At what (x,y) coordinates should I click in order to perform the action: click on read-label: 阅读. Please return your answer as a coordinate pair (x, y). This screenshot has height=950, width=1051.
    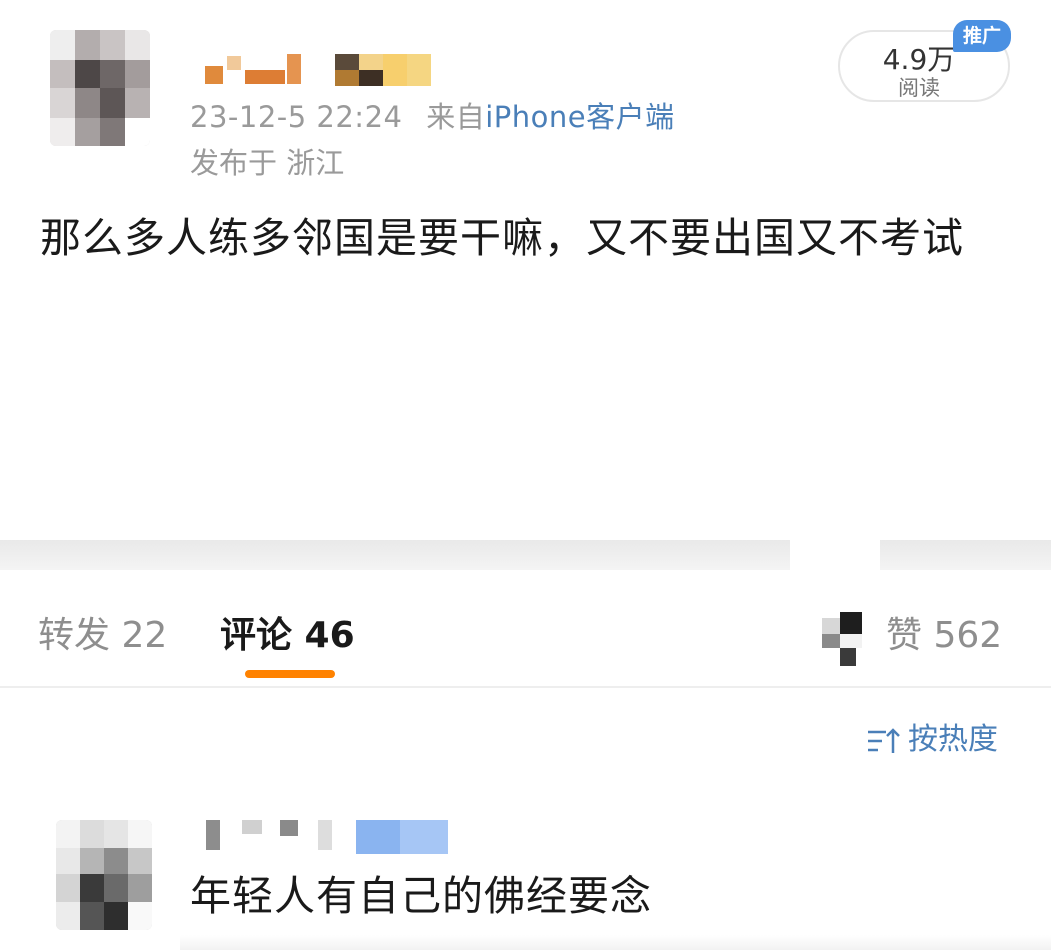
    Looking at the image, I should click on (919, 88).